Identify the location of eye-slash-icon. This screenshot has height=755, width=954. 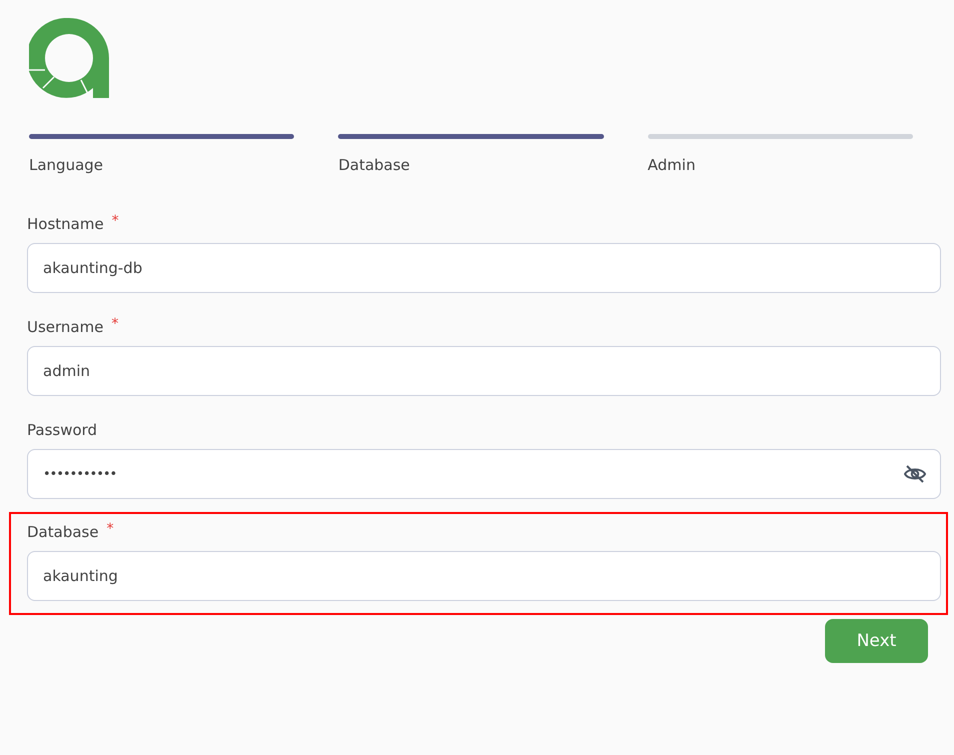
(915, 474).